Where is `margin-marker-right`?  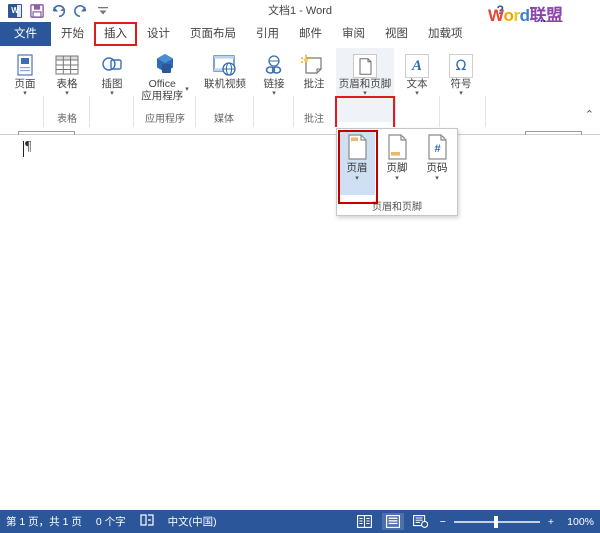
margin-marker-right is located at coordinates (553, 133).